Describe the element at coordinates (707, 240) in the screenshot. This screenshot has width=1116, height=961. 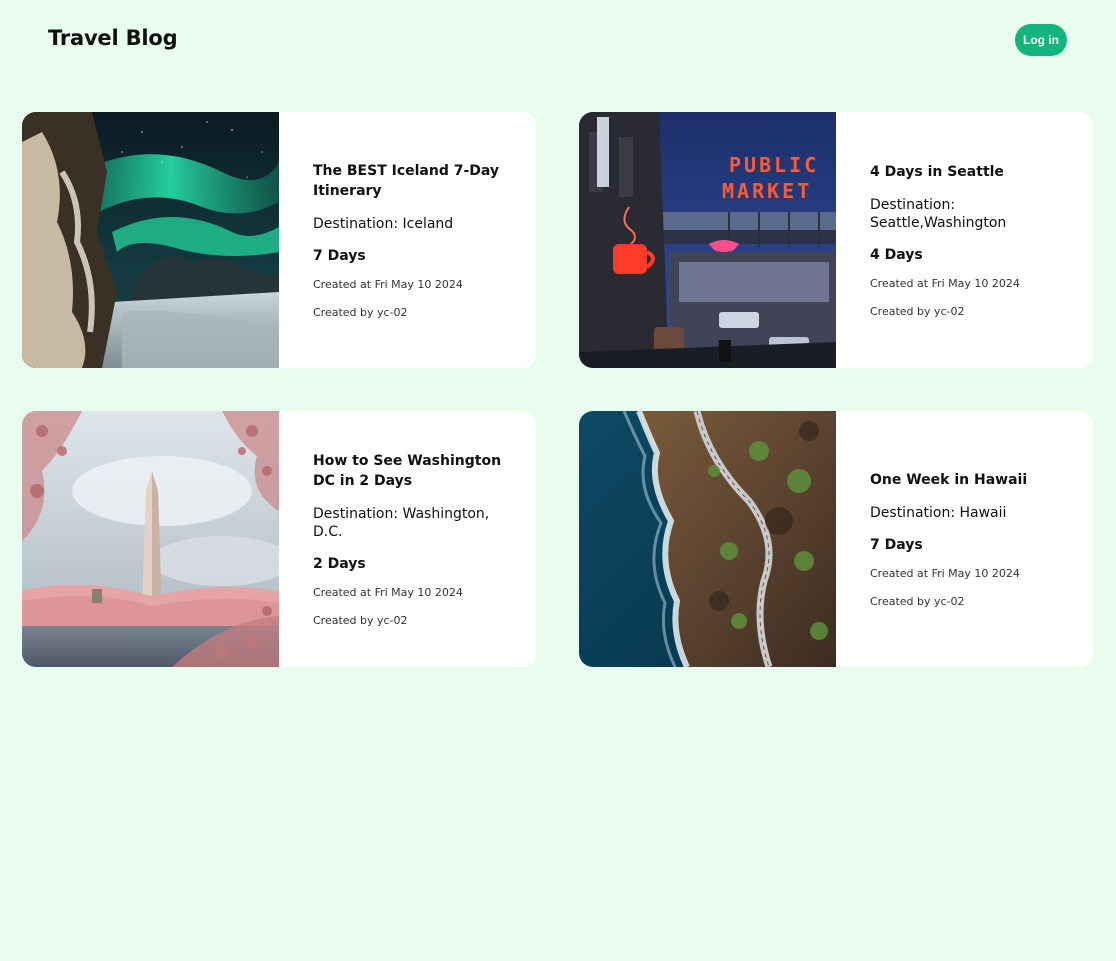
I see `seattle-public-market-photo: PUBLIC MARKET` at that location.